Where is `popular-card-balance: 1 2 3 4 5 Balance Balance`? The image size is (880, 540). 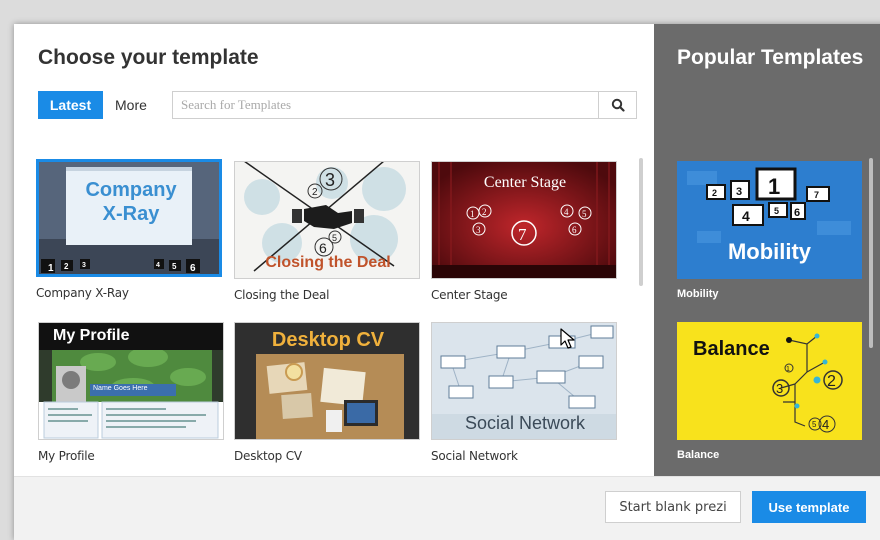 popular-card-balance: 1 2 3 4 5 Balance Balance is located at coordinates (769, 391).